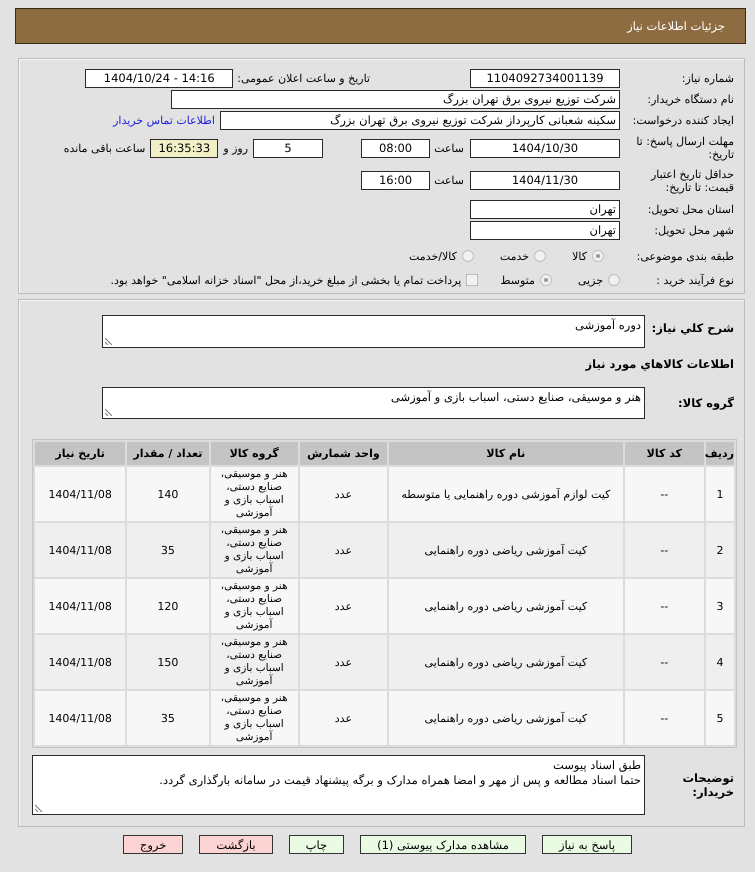 Image resolution: width=755 pixels, height=872 pixels. Describe the element at coordinates (720, 606) in the screenshot. I see `row-number-cell: 3` at that location.